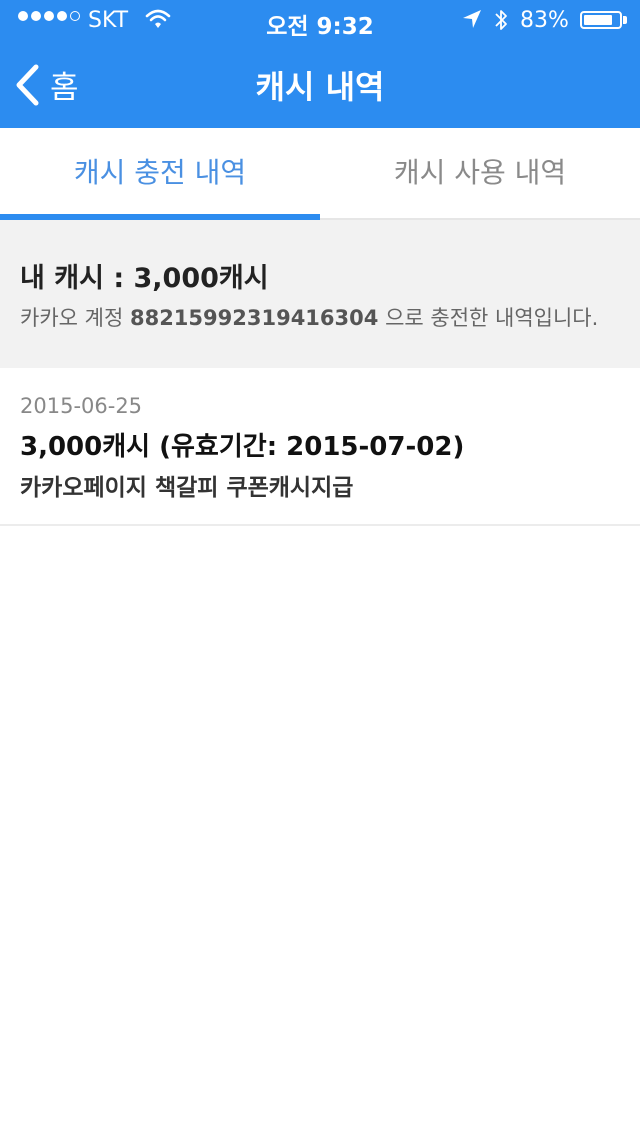 This screenshot has height=1136, width=640. I want to click on tab-charge-history: 캐시 충전 내역, so click(160, 173).